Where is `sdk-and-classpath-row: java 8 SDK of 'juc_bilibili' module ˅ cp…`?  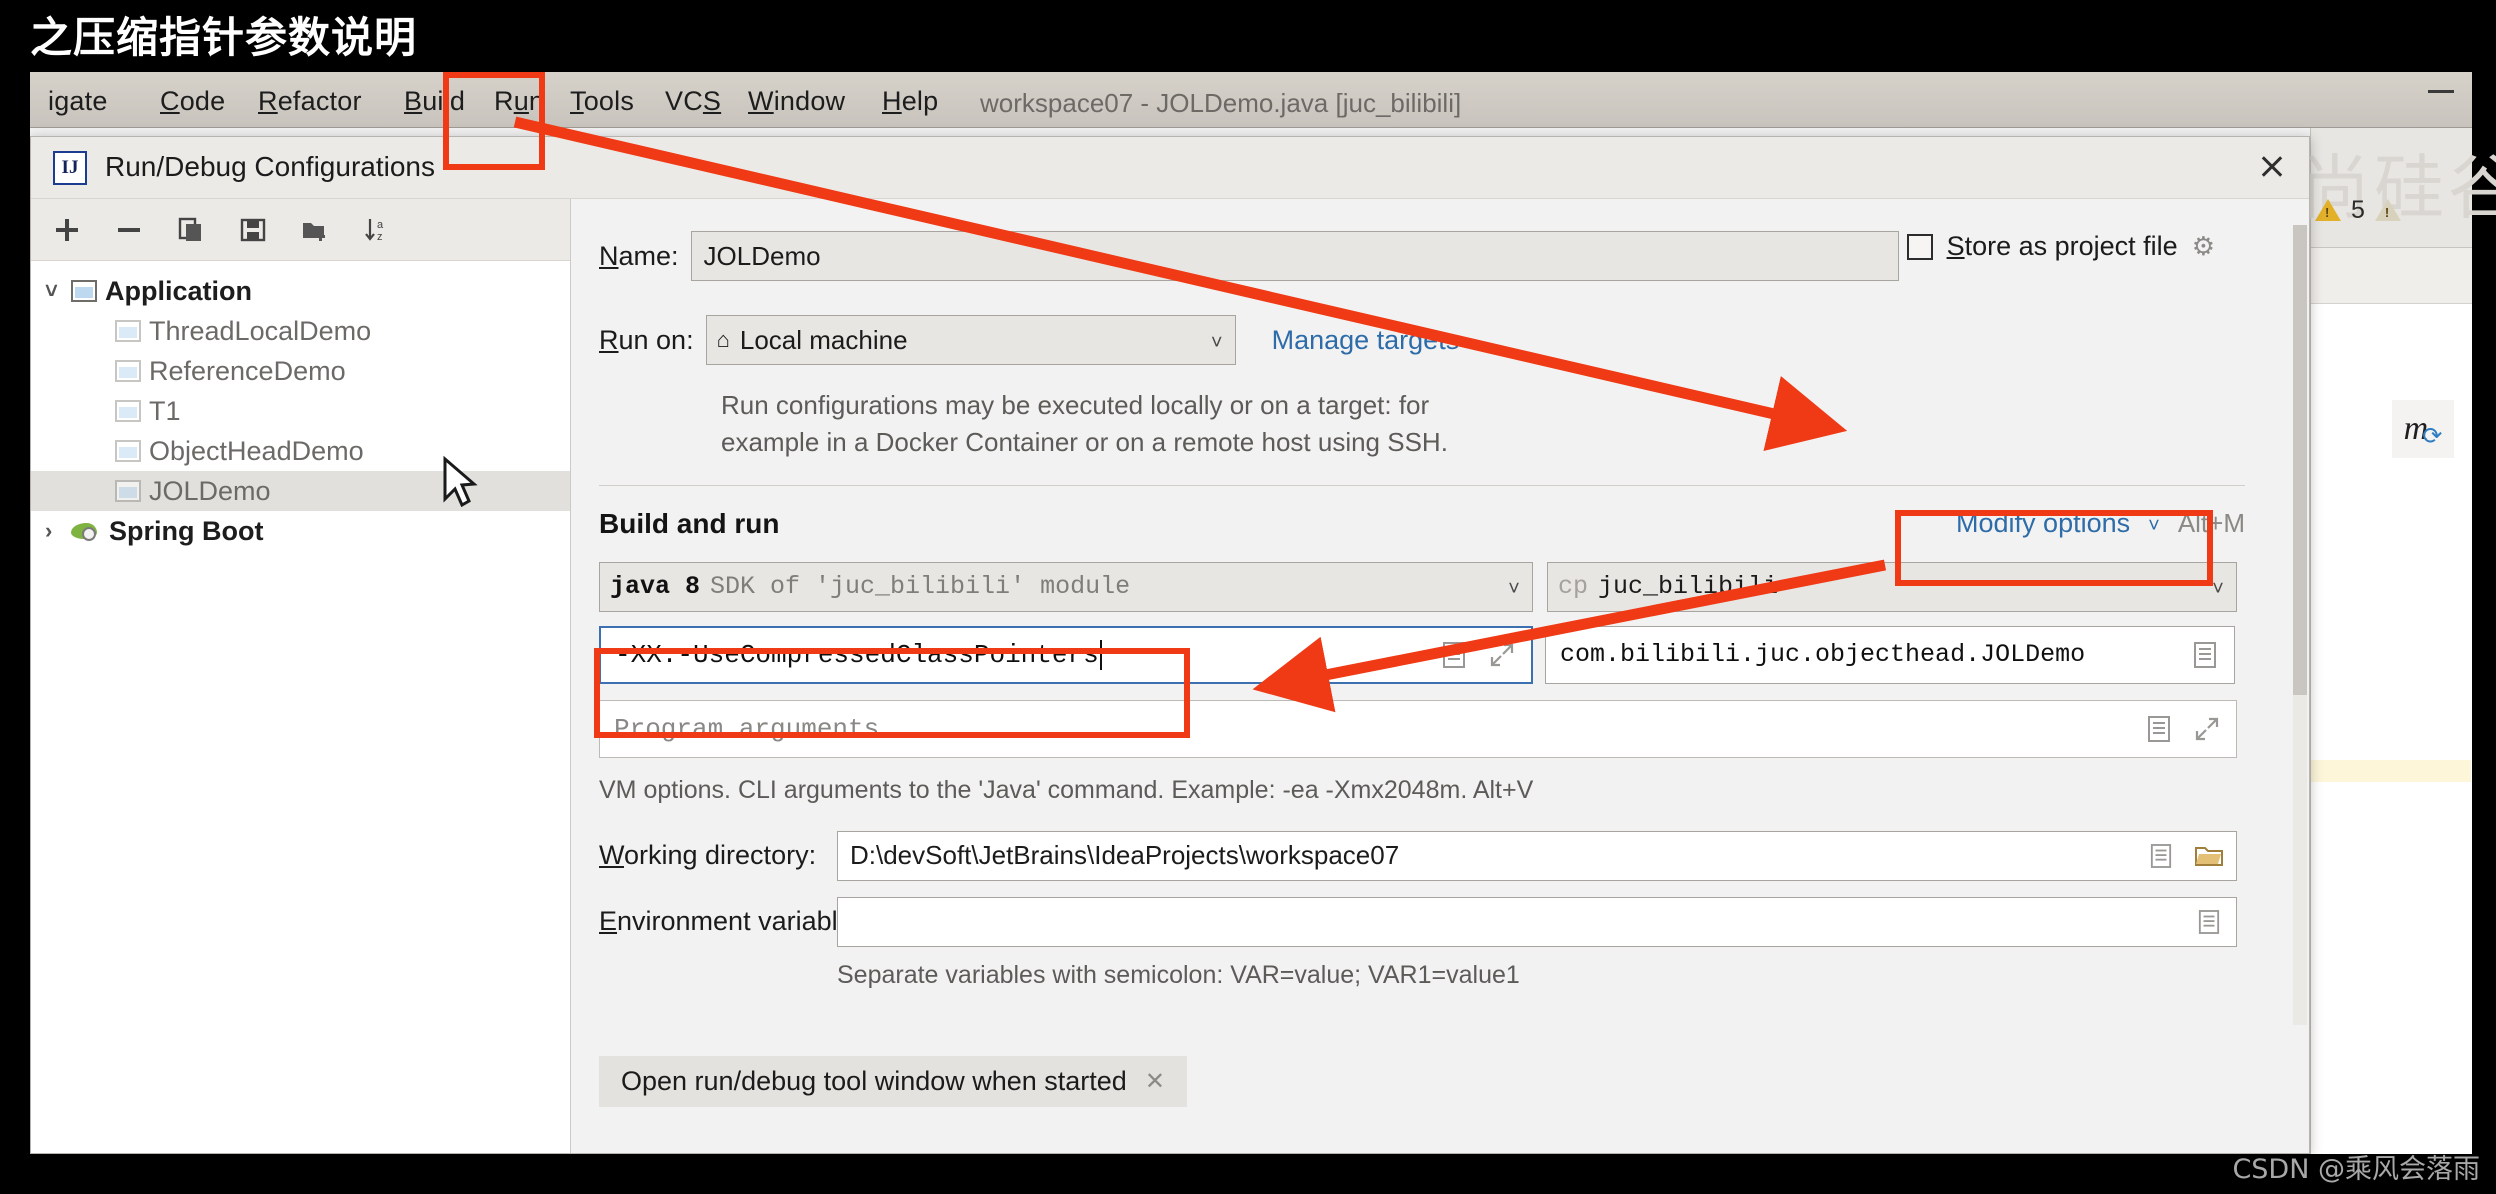
sdk-and-classpath-row: java 8 SDK of 'juc_bilibili' module ˅ cp… is located at coordinates (1422, 586).